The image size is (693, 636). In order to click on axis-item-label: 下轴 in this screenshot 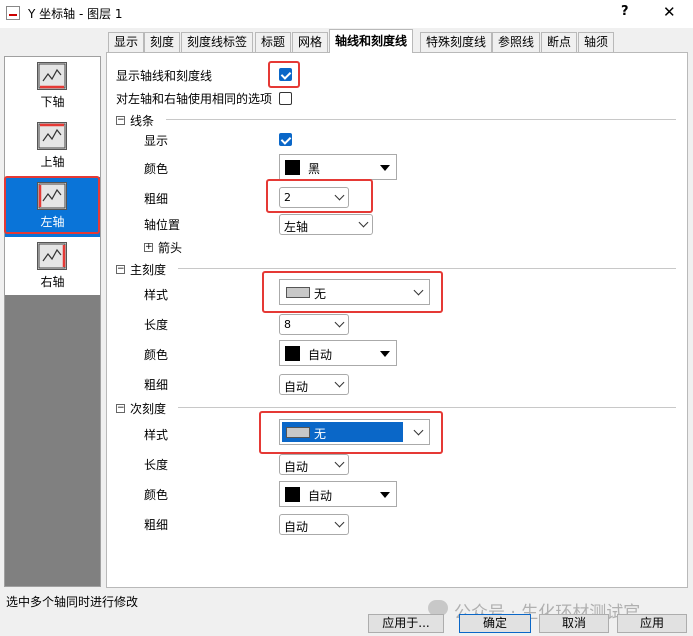, I will do `click(52, 102)`.